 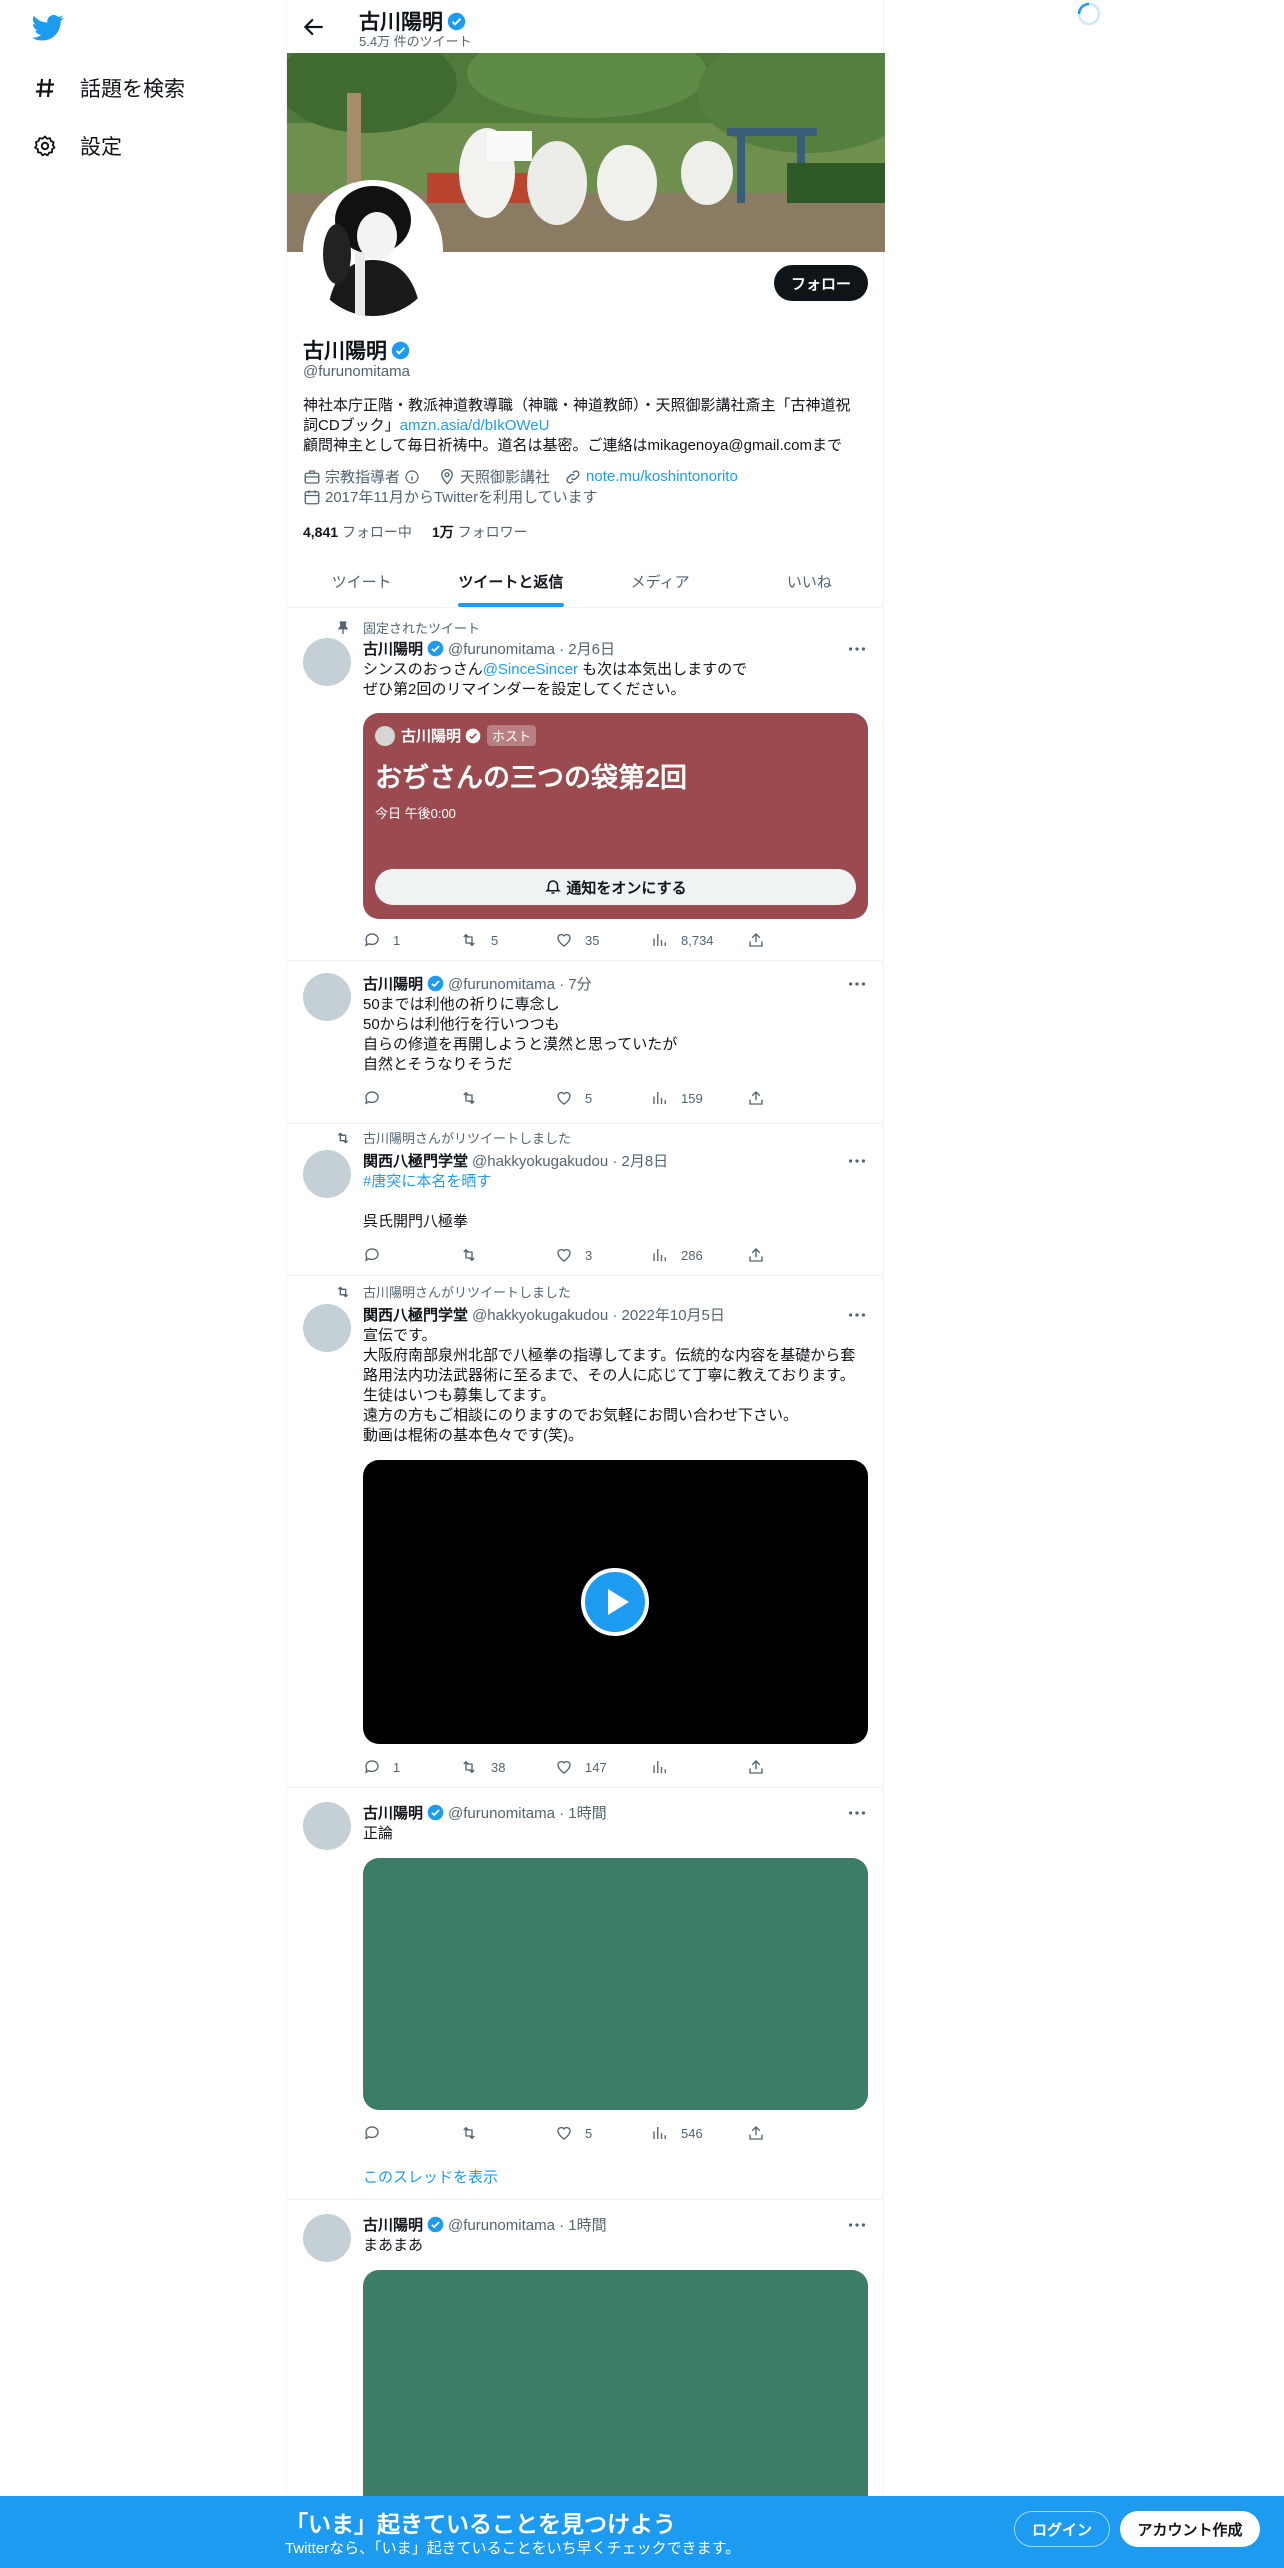 I want to click on profile-website: note.mu/koshintonorito, so click(x=651, y=477).